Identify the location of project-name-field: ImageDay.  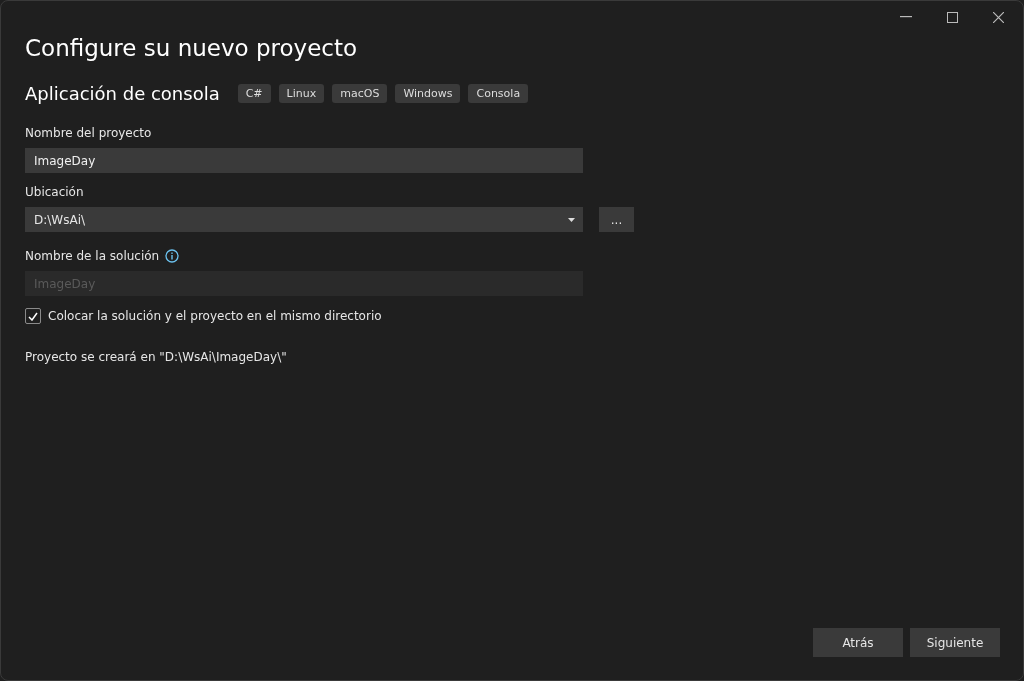
(304, 160).